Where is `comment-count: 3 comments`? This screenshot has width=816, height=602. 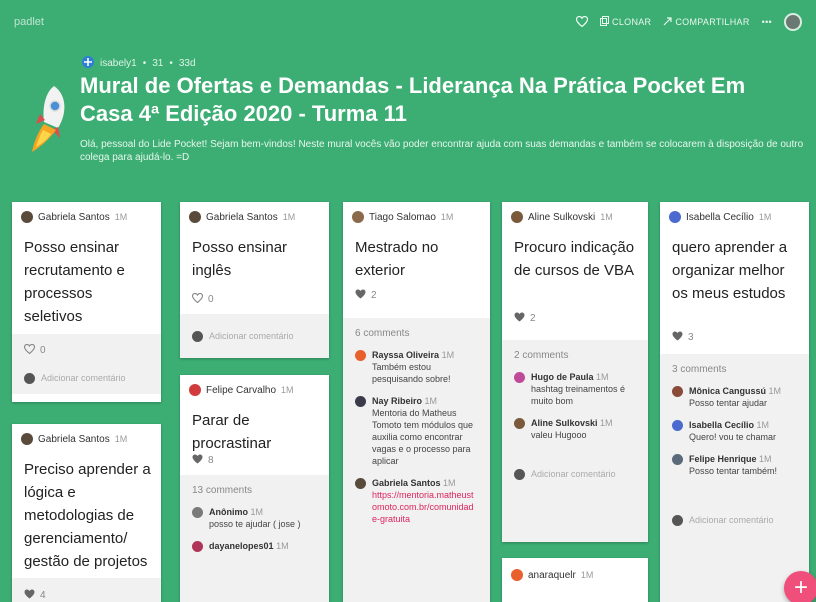 comment-count: 3 comments is located at coordinates (734, 367).